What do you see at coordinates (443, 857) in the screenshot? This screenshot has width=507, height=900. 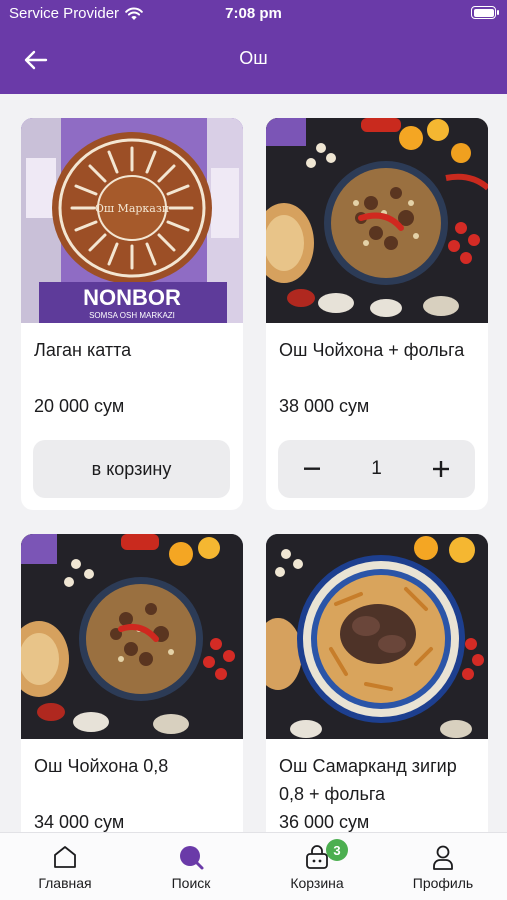 I see `user-icon` at bounding box center [443, 857].